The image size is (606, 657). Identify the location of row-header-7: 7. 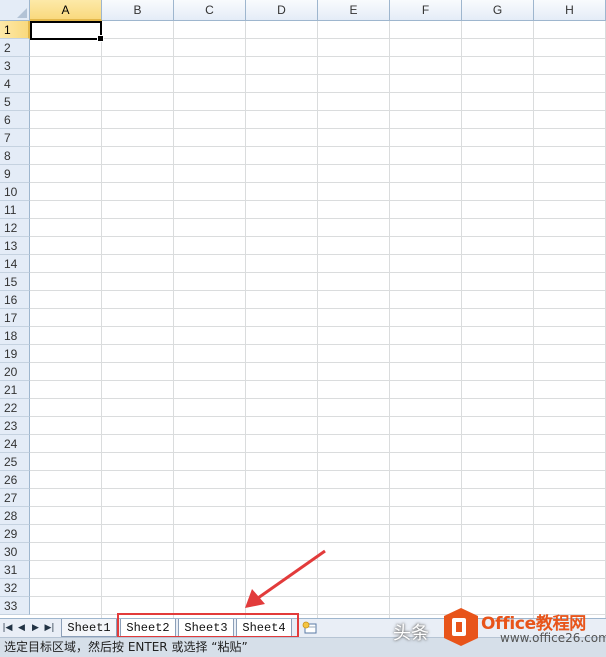
(15, 138).